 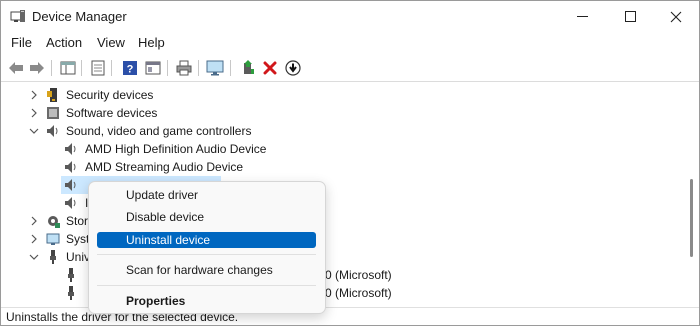 I want to click on tree-item-label: Univ, so click(x=78, y=257).